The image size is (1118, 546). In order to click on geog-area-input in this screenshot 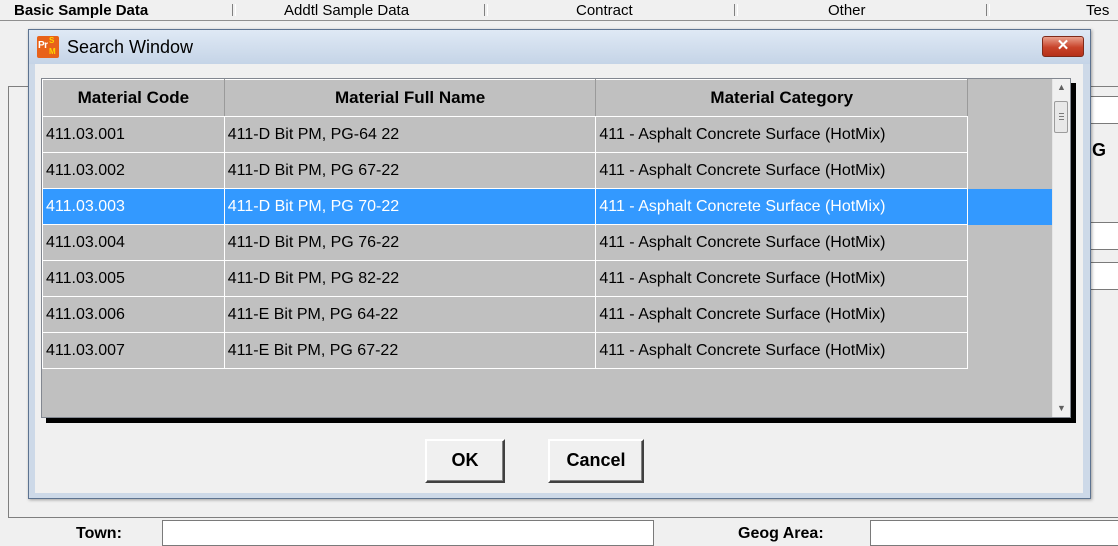, I will do `click(994, 533)`.